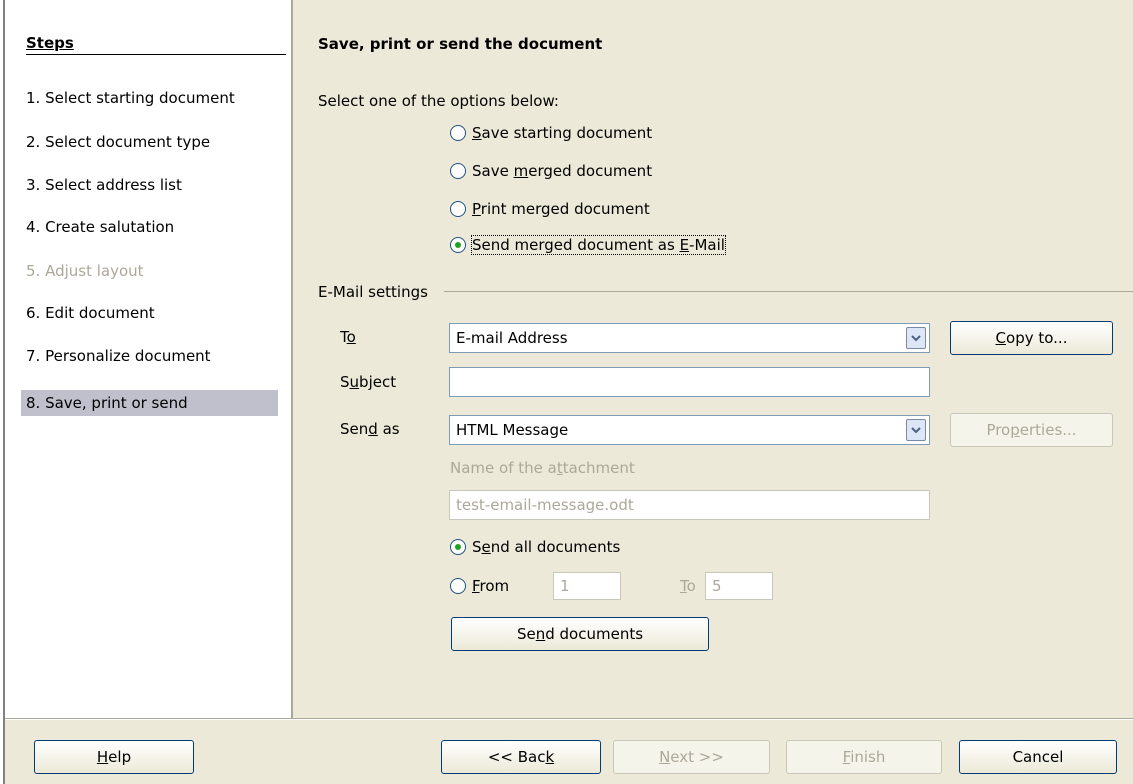 The width and height of the screenshot is (1133, 784). What do you see at coordinates (542, 468) in the screenshot?
I see `attachment-name-label: Name of the attachment` at bounding box center [542, 468].